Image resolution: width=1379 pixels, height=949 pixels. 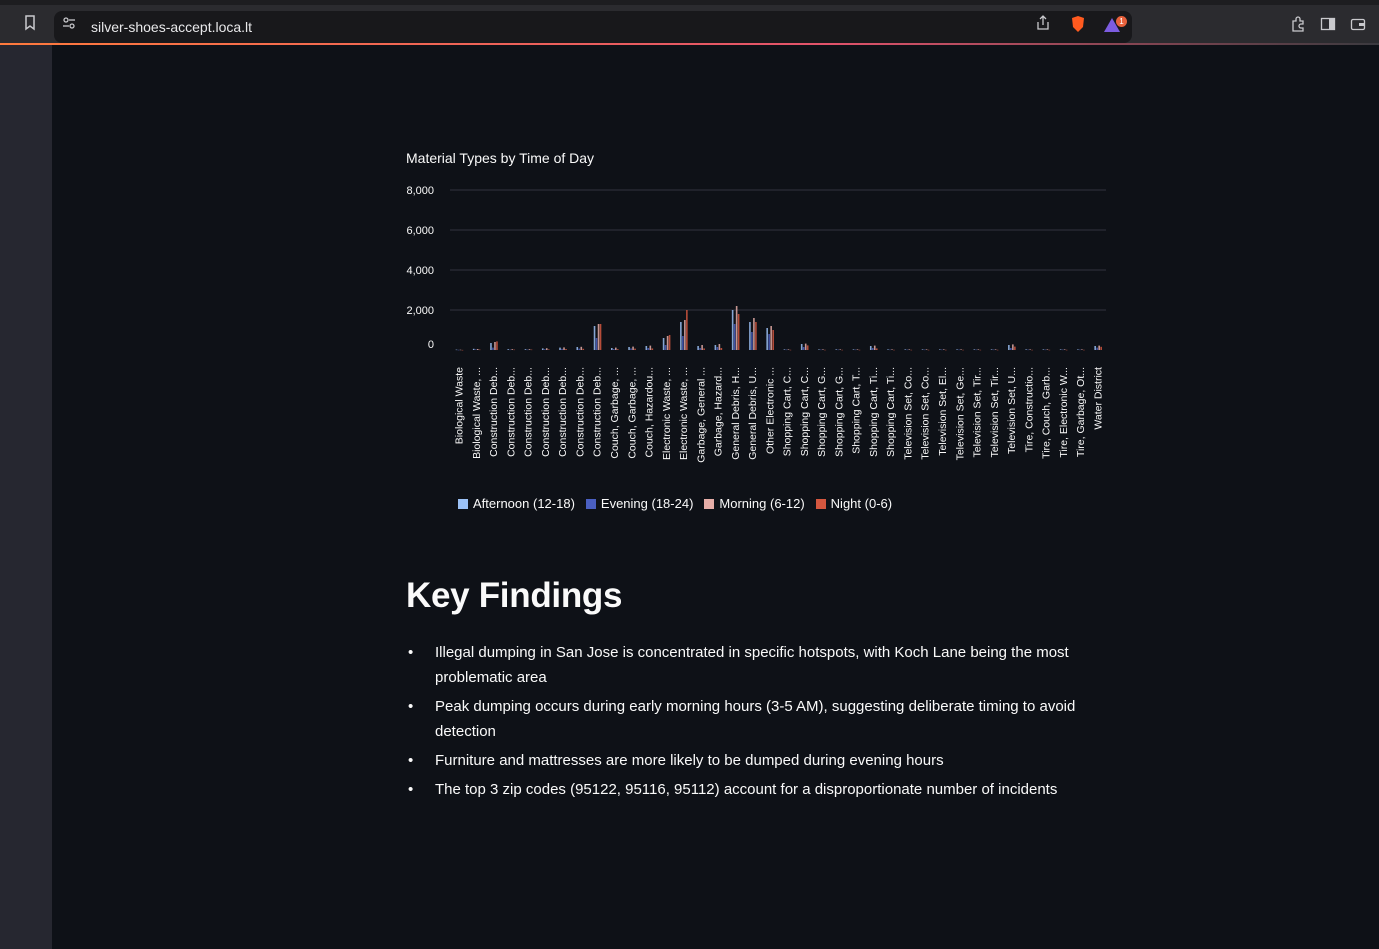 I want to click on legend-item-morning: Morning (6-12), so click(x=754, y=503).